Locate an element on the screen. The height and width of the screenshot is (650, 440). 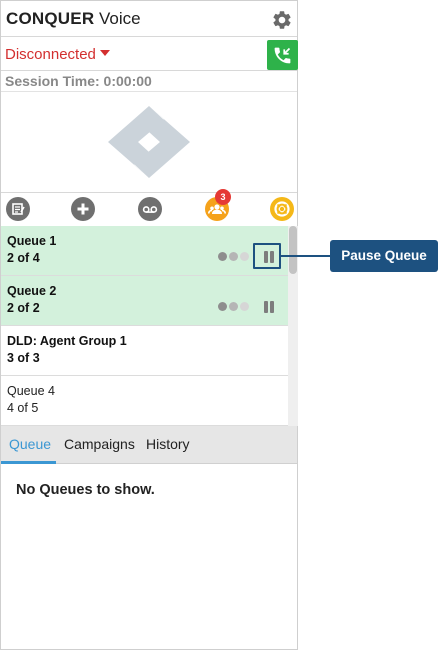
queue-name: Queue 1 is located at coordinates (32, 241).